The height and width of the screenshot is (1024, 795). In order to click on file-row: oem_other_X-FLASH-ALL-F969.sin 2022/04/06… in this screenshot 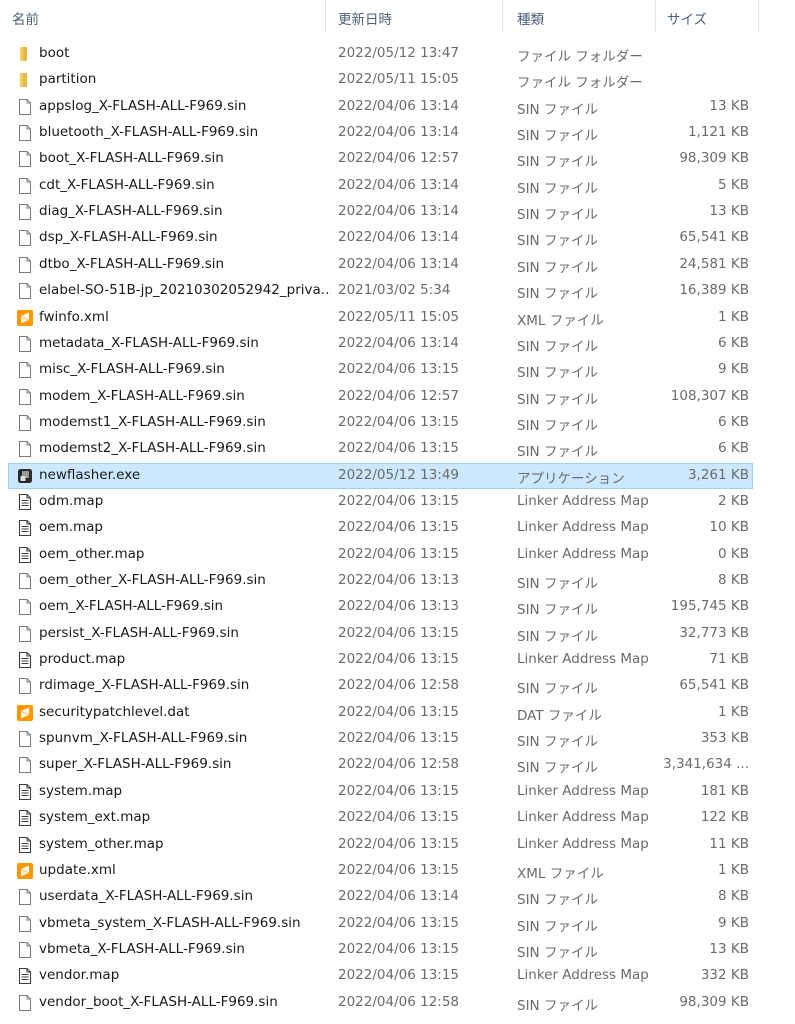, I will do `click(380, 581)`.